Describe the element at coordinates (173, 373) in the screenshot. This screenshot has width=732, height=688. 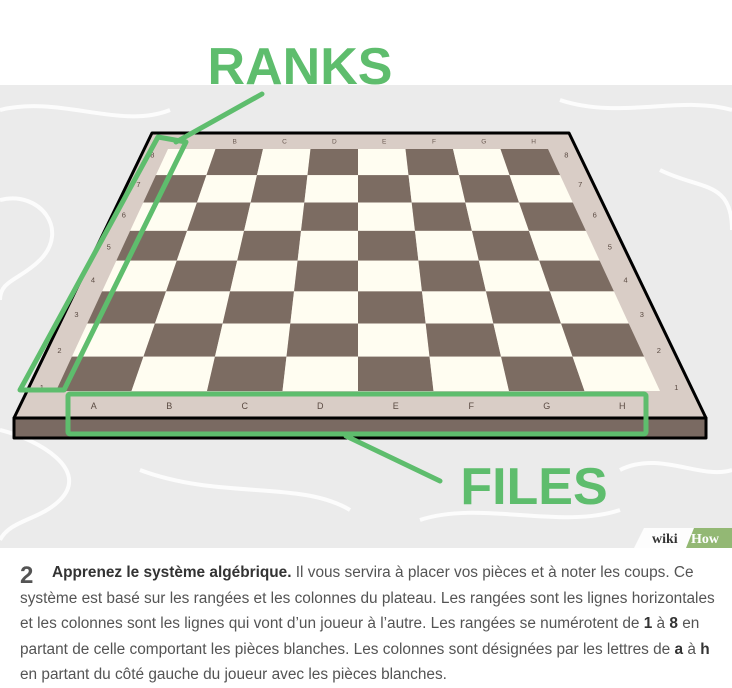
I see `board-square-b1` at that location.